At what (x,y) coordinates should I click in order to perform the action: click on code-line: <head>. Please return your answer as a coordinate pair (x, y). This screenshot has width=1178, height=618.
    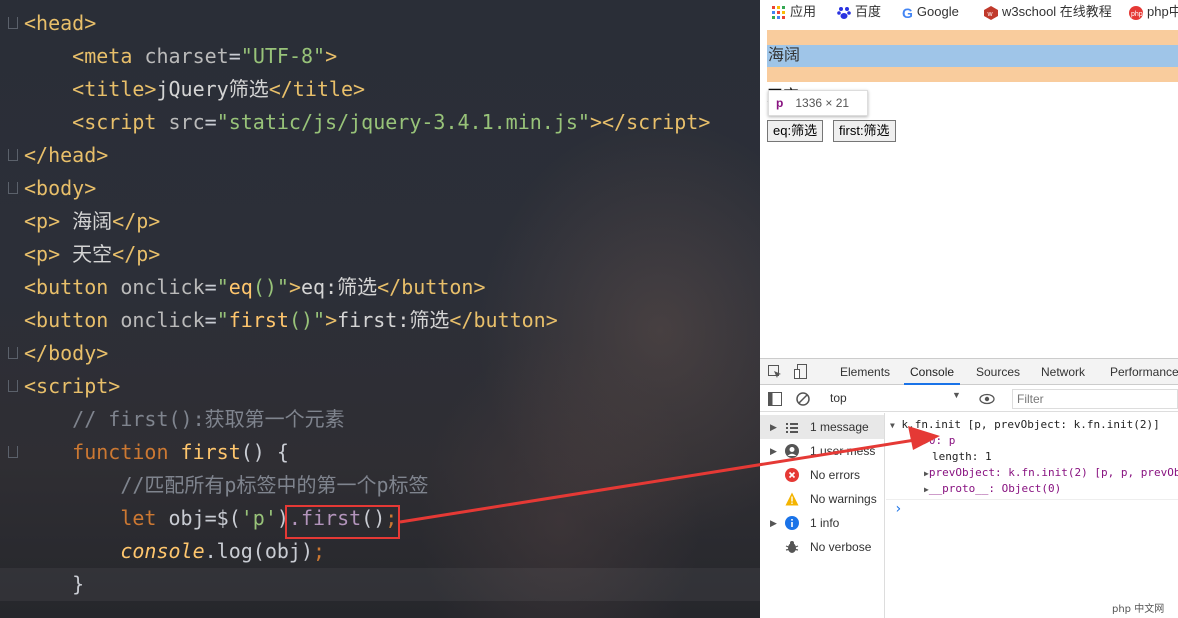
    Looking at the image, I should click on (60, 23).